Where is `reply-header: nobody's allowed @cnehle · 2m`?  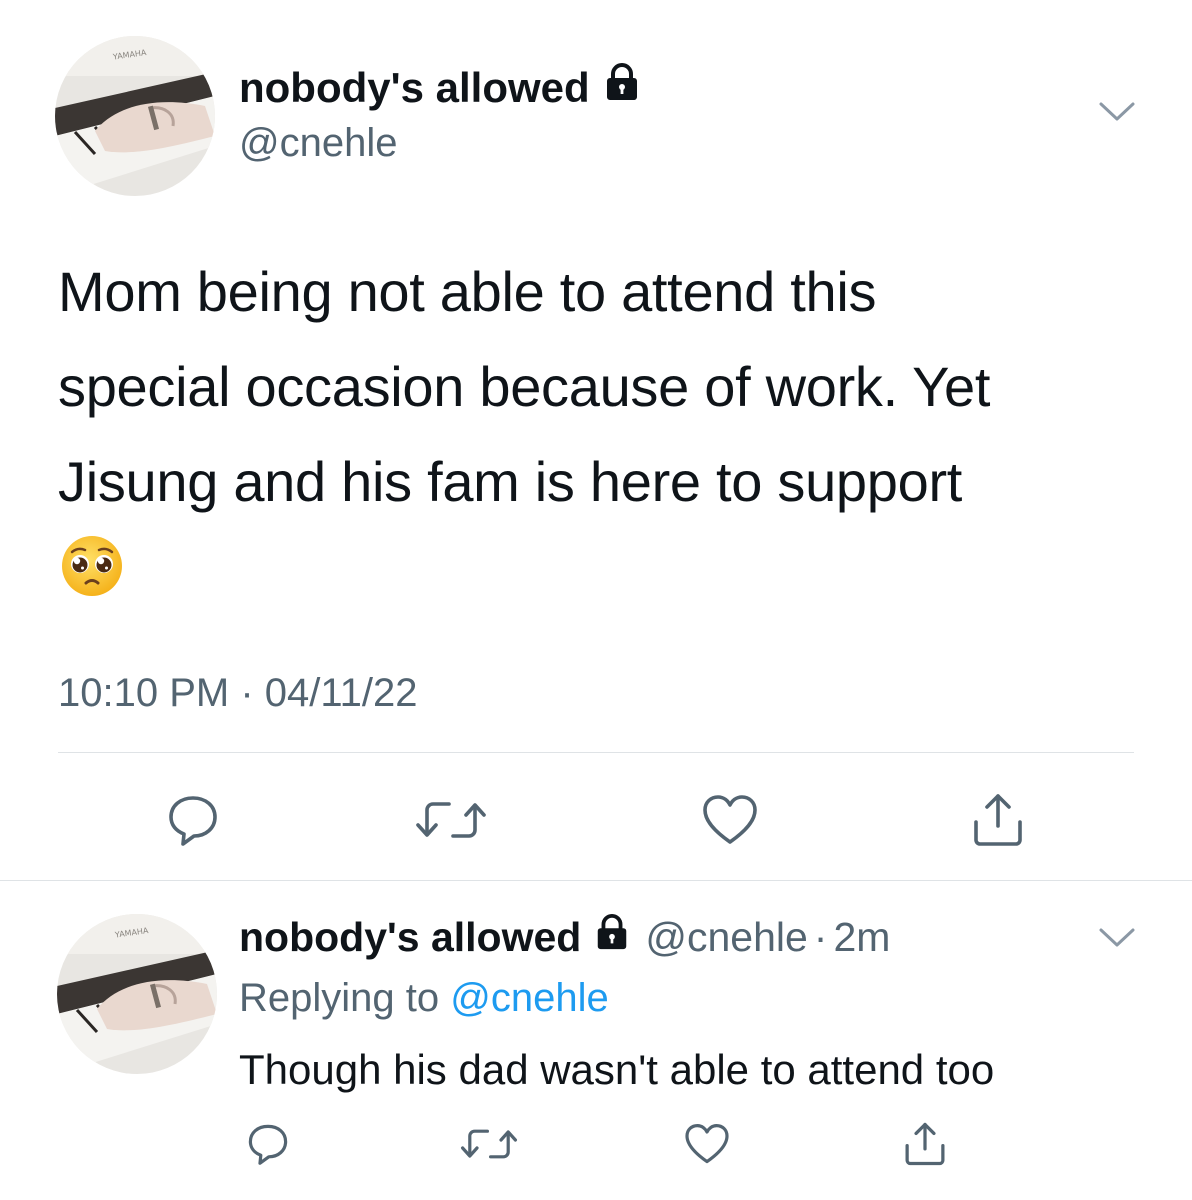 reply-header: nobody's allowed @cnehle · 2m is located at coordinates (564, 937).